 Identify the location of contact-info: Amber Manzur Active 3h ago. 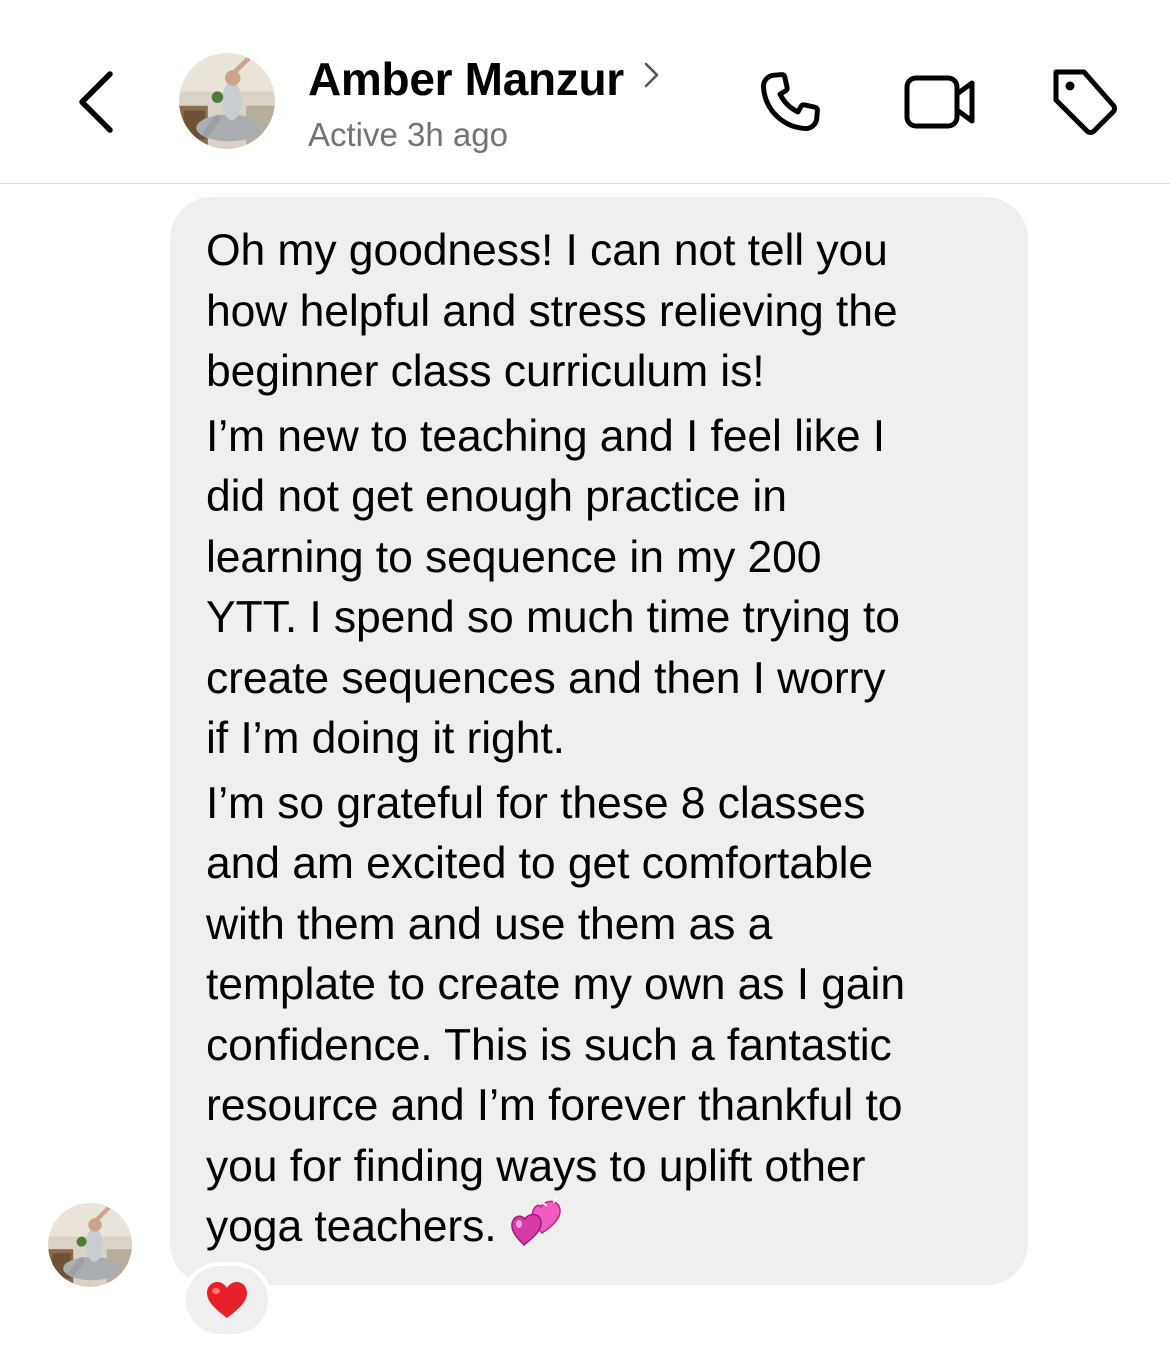
(485, 102).